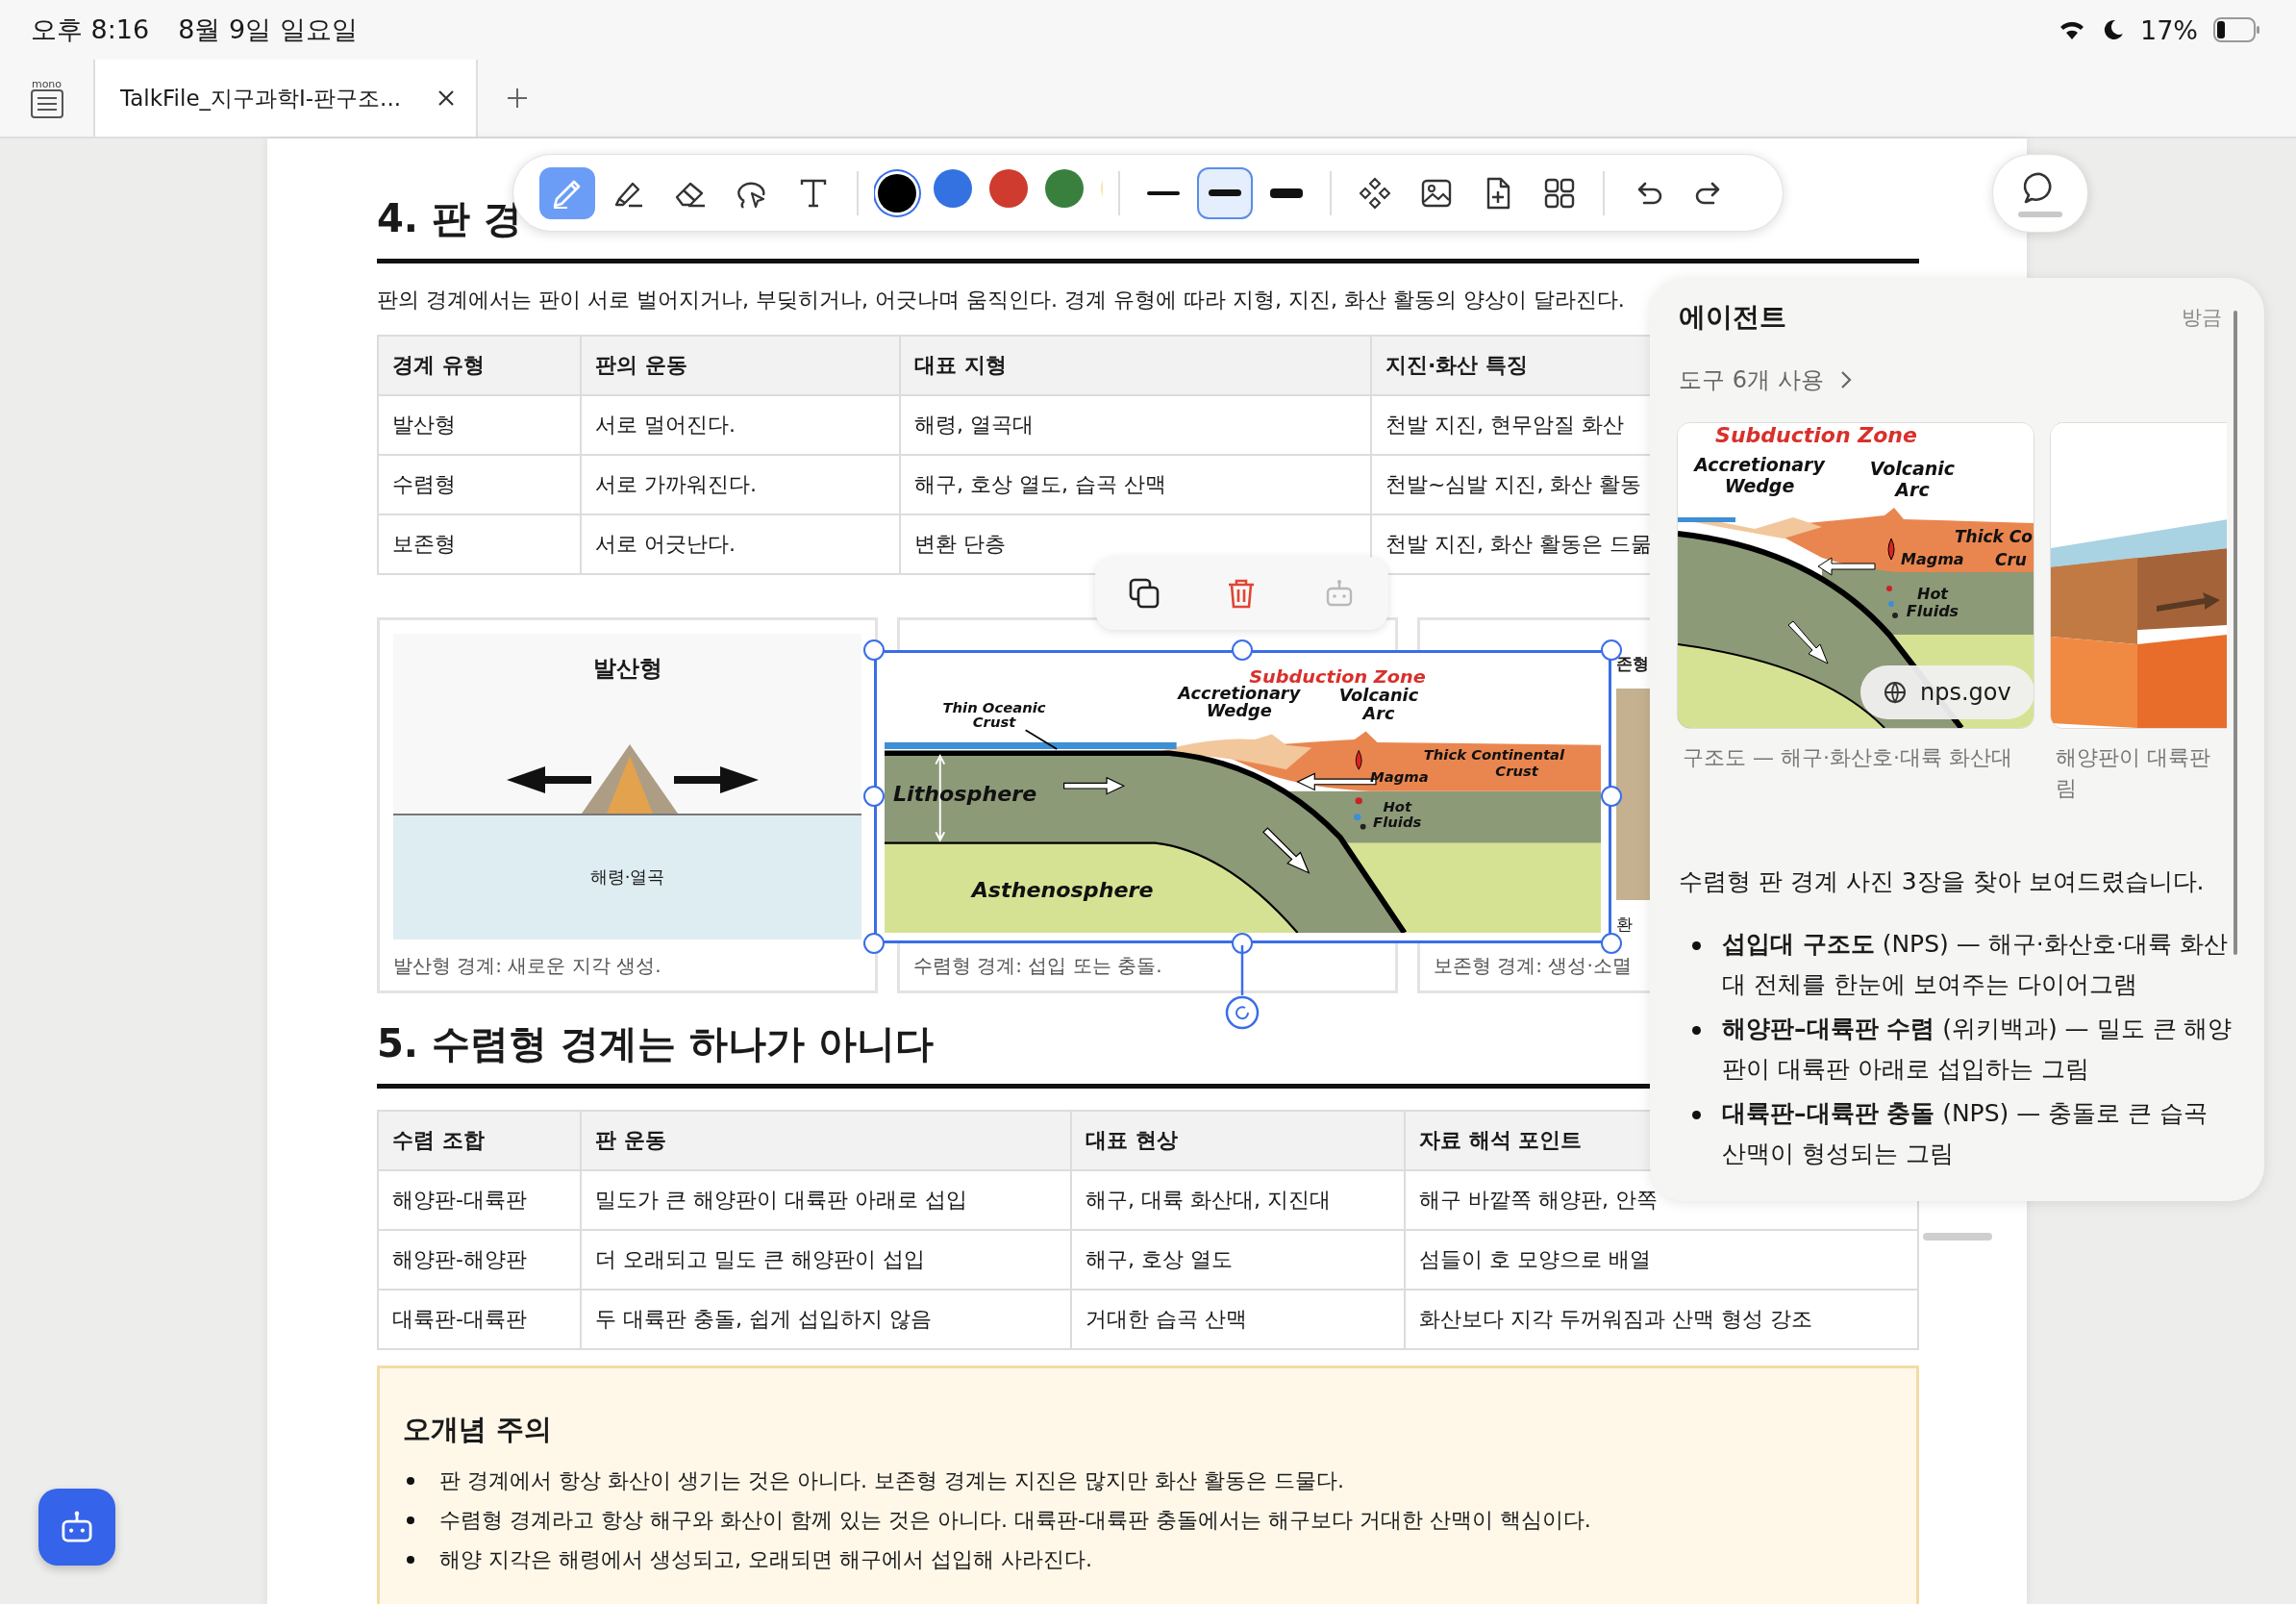 The height and width of the screenshot is (1604, 2296). I want to click on plate-layers-drawing, so click(1856, 575).